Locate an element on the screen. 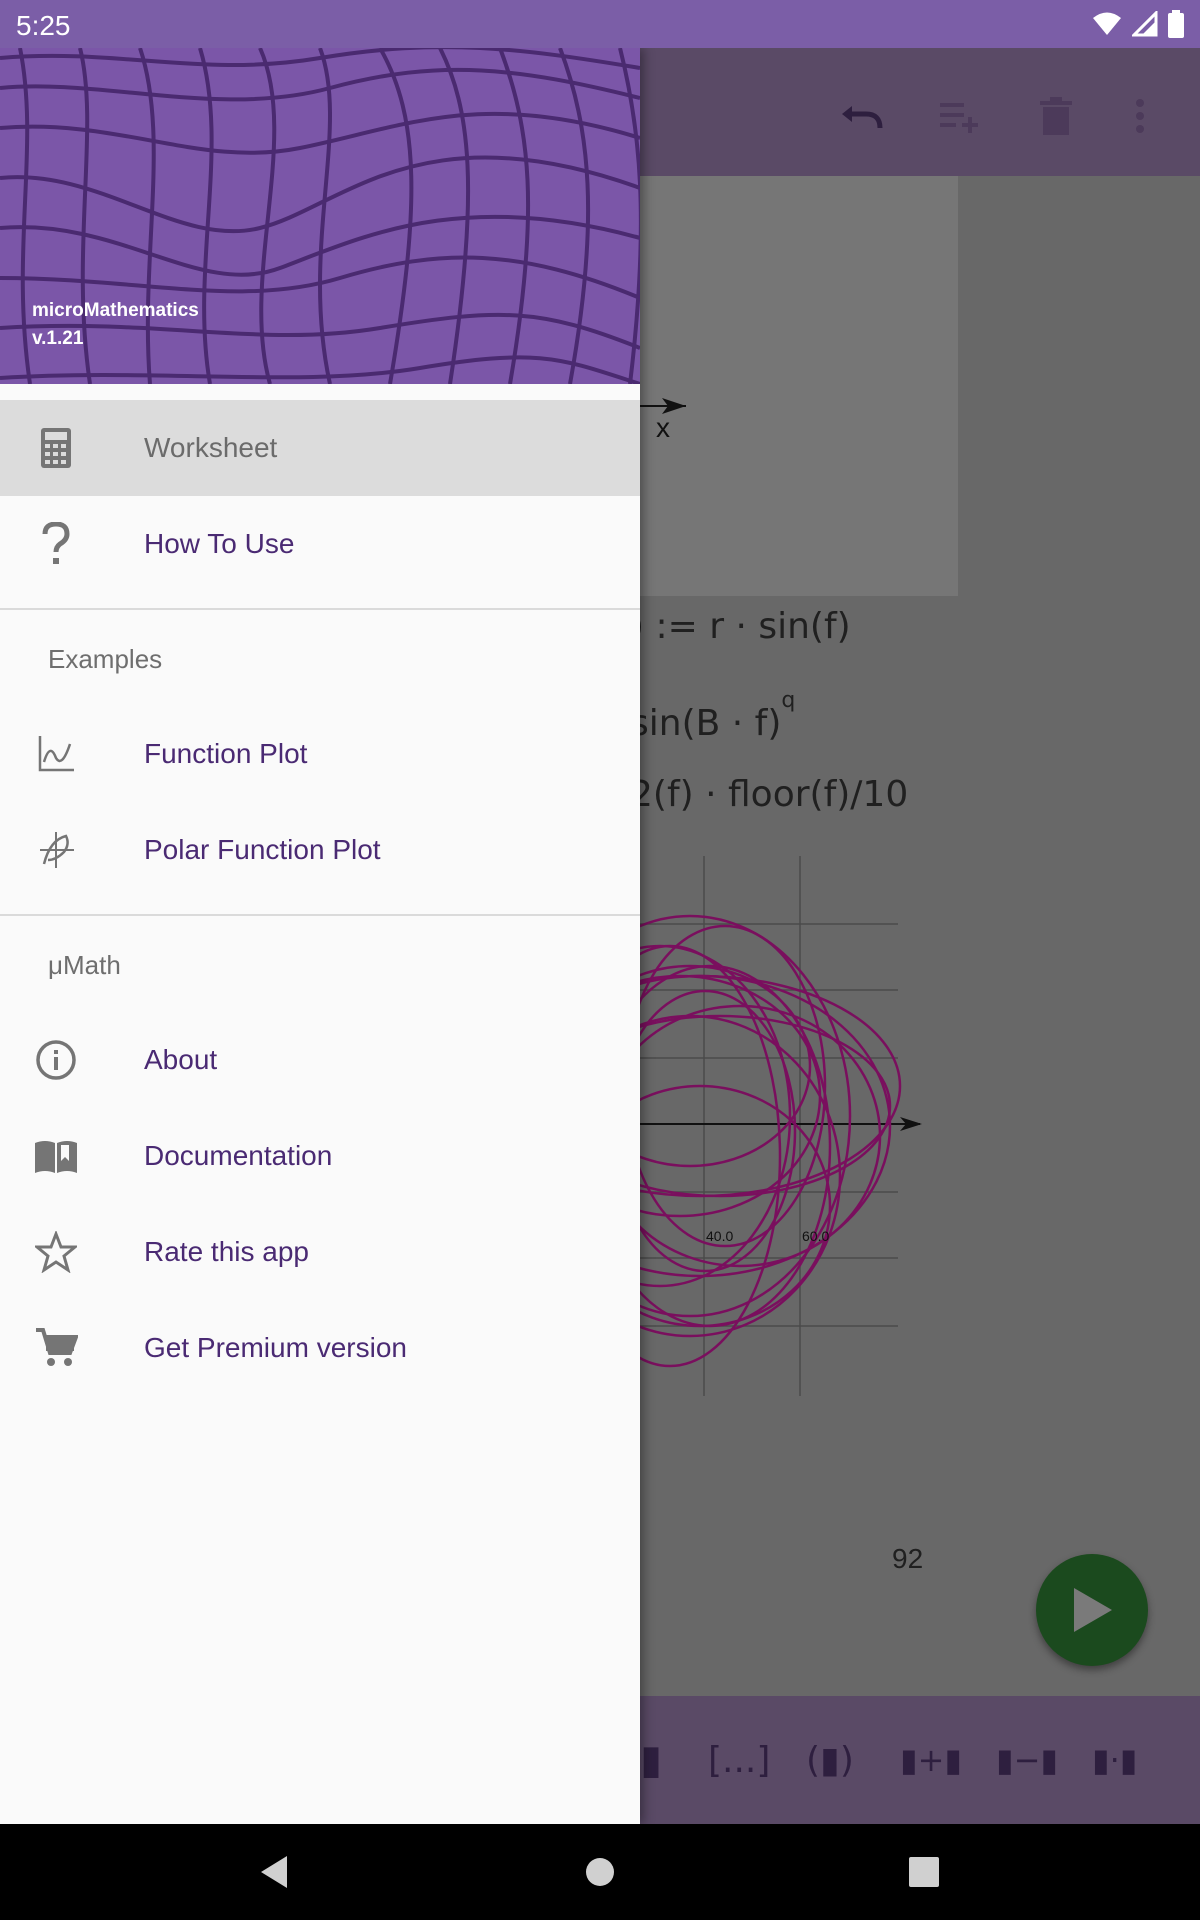 The width and height of the screenshot is (1200, 1920). formula-2: sin(B · f)q is located at coordinates (712, 716).